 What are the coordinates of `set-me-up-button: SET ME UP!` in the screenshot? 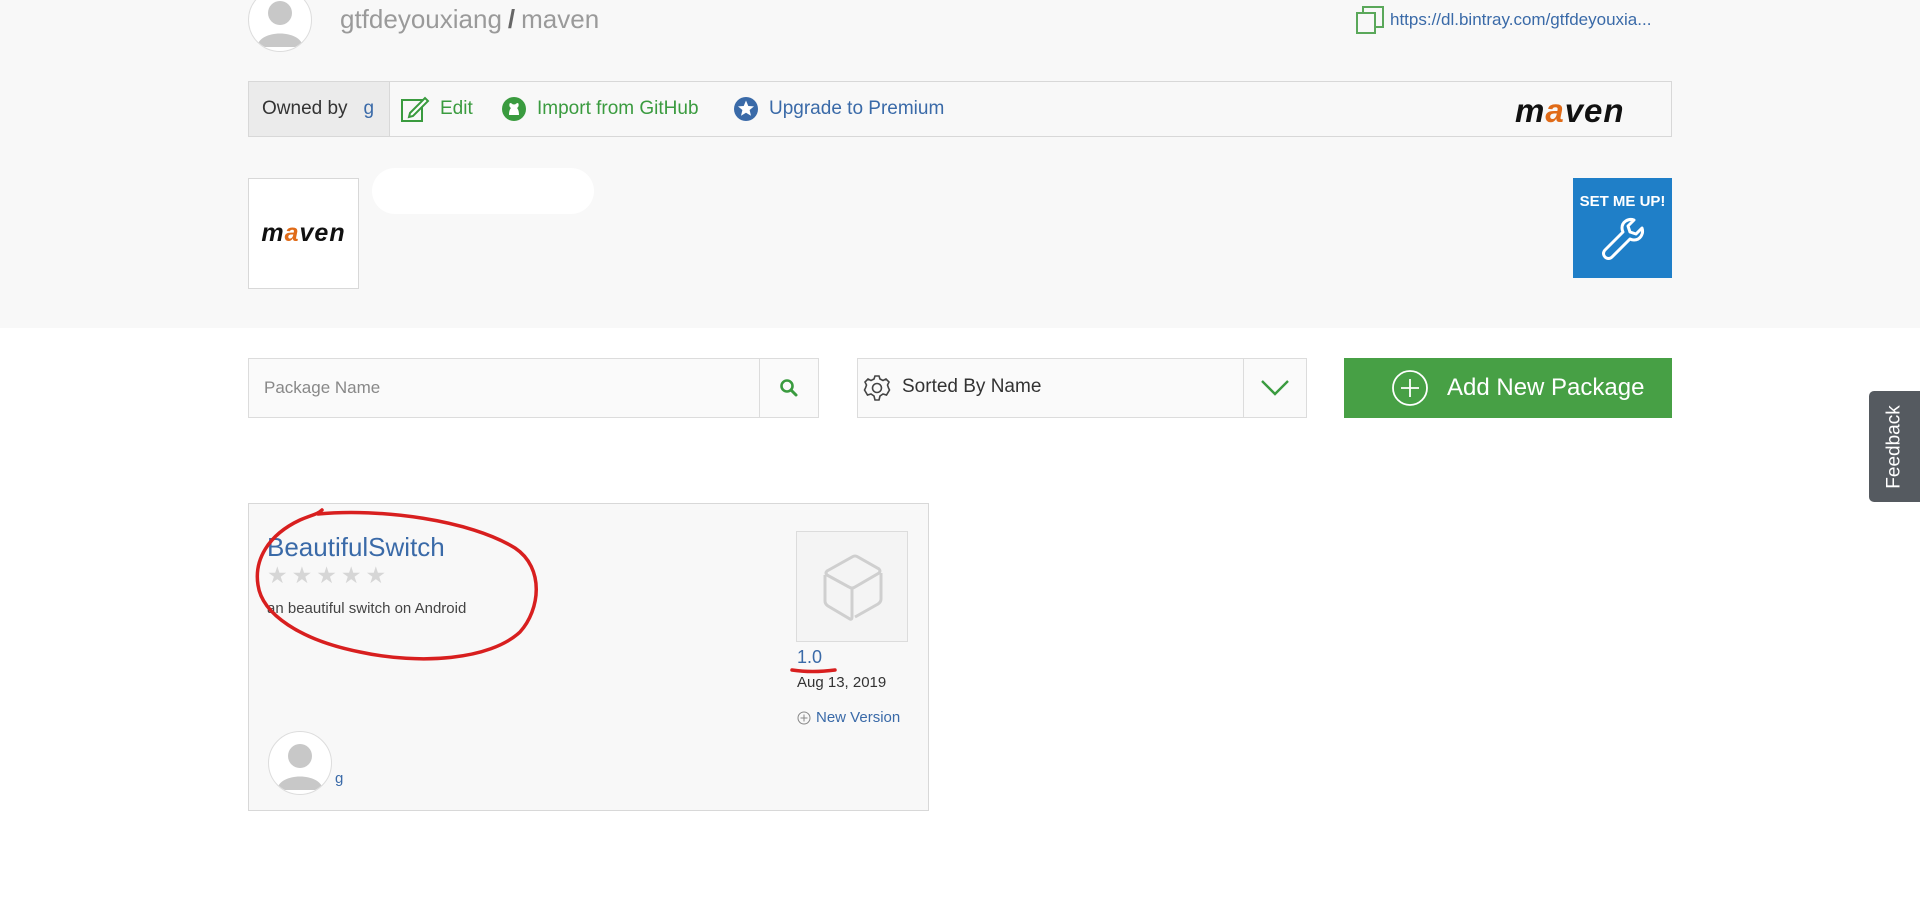 It's located at (1622, 228).